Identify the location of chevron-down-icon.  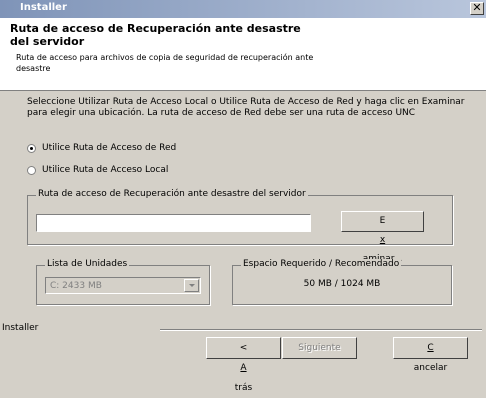
(191, 285).